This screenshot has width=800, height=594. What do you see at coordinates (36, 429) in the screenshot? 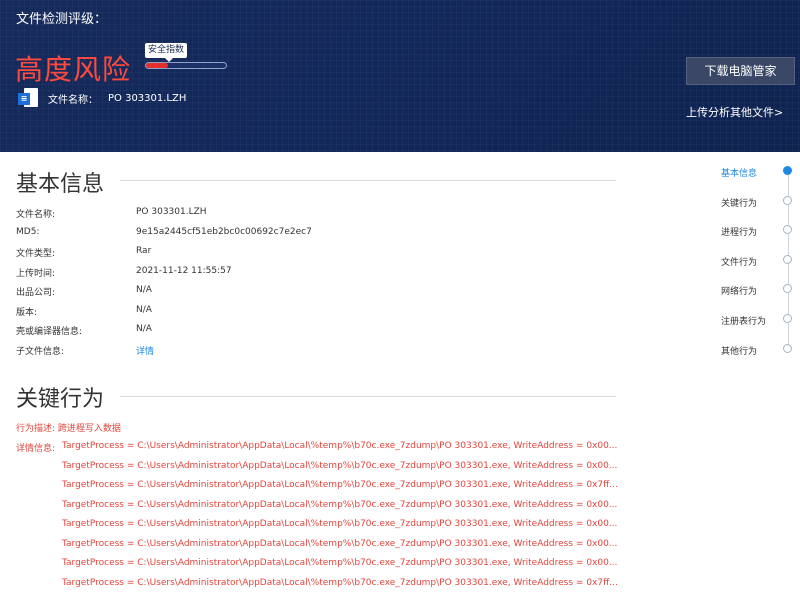
I see `behavior-description-label: 行为描述:` at bounding box center [36, 429].